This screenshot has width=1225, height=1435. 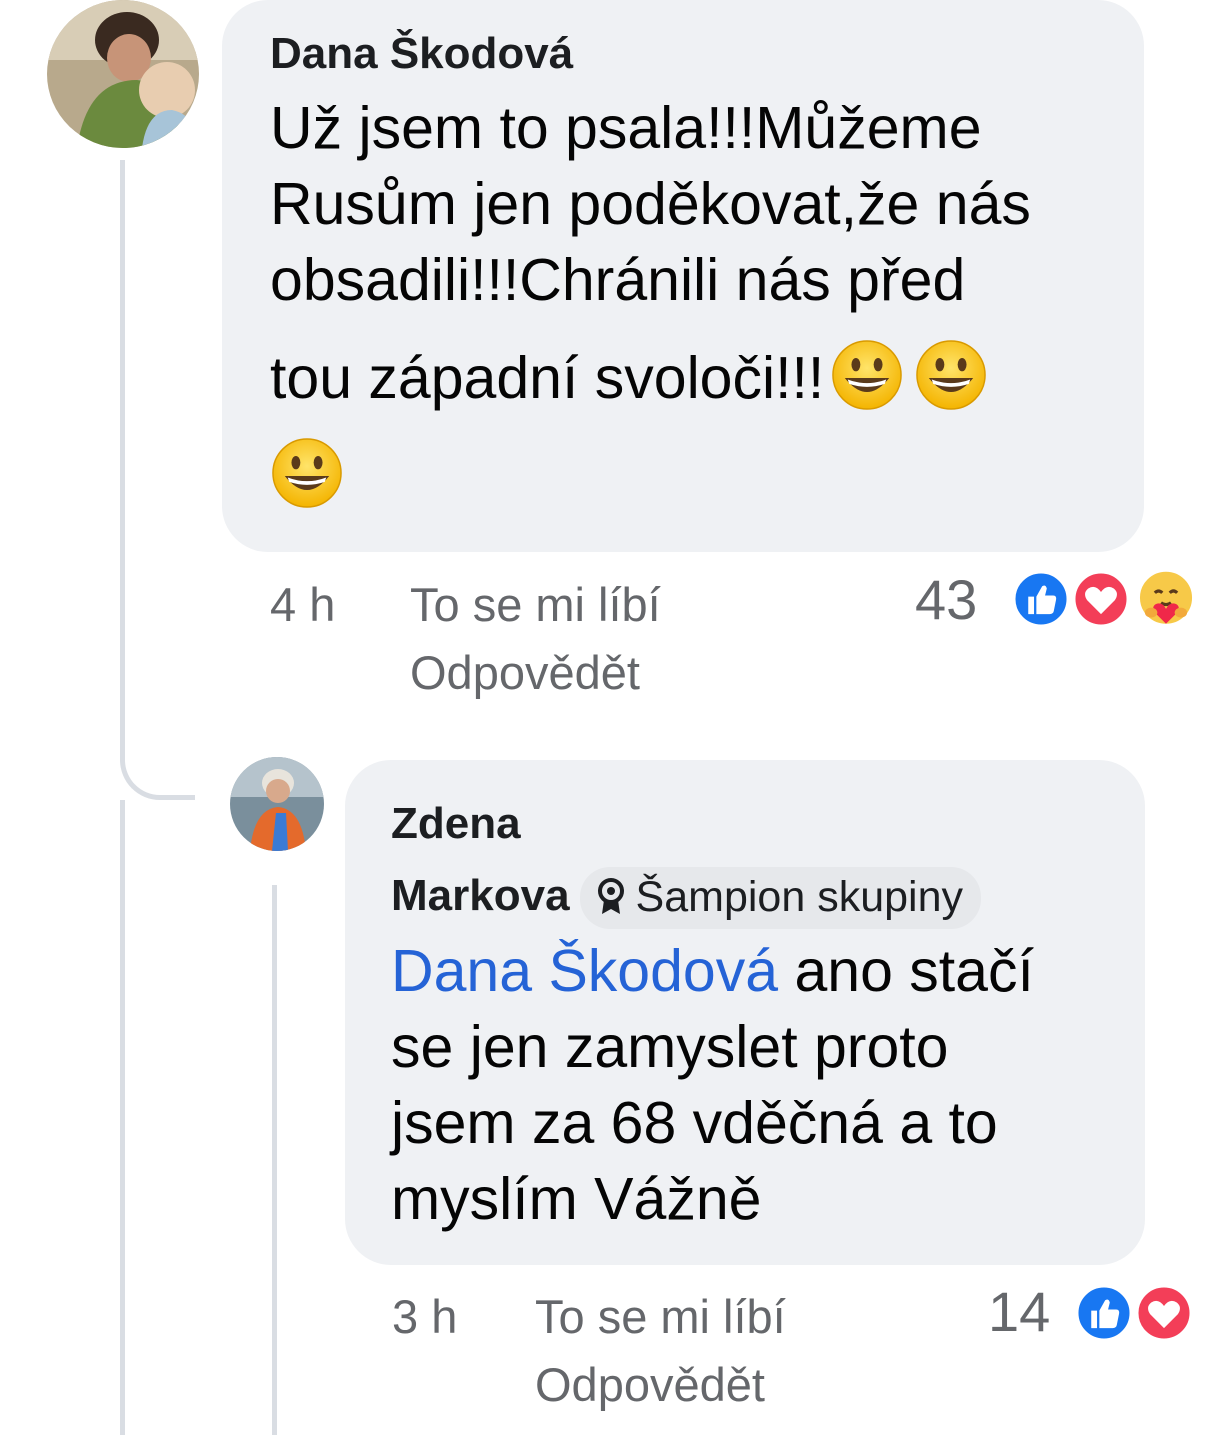 I want to click on comment-time: 4 h, so click(x=302, y=605).